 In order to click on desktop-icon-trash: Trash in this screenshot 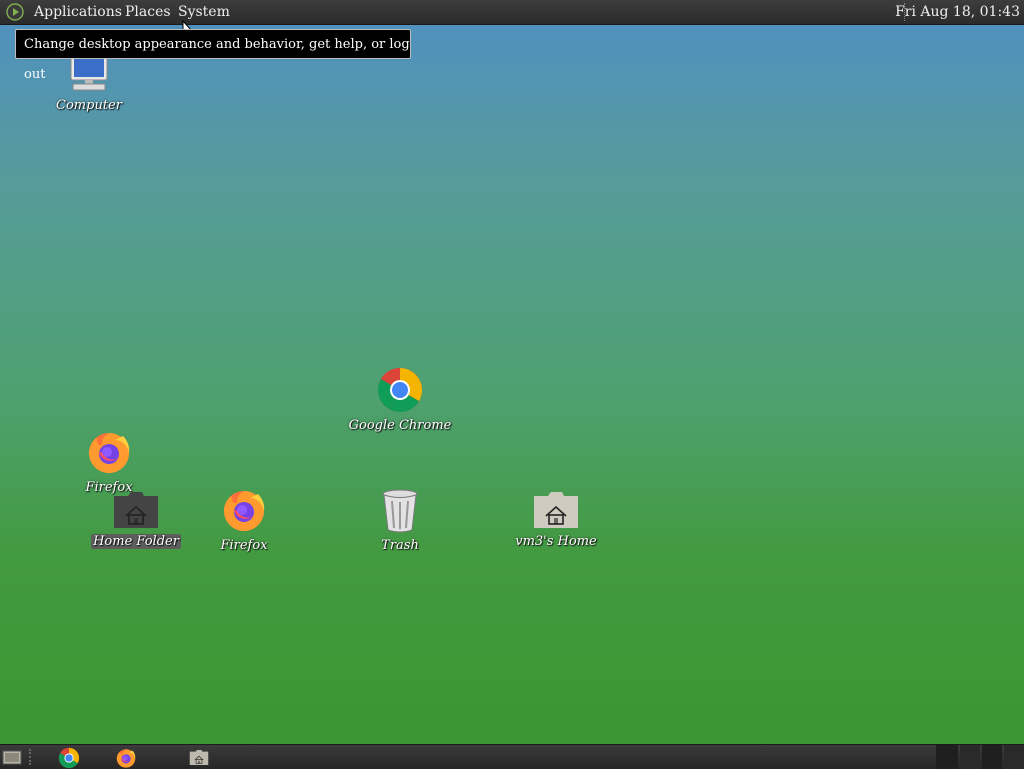, I will do `click(400, 520)`.